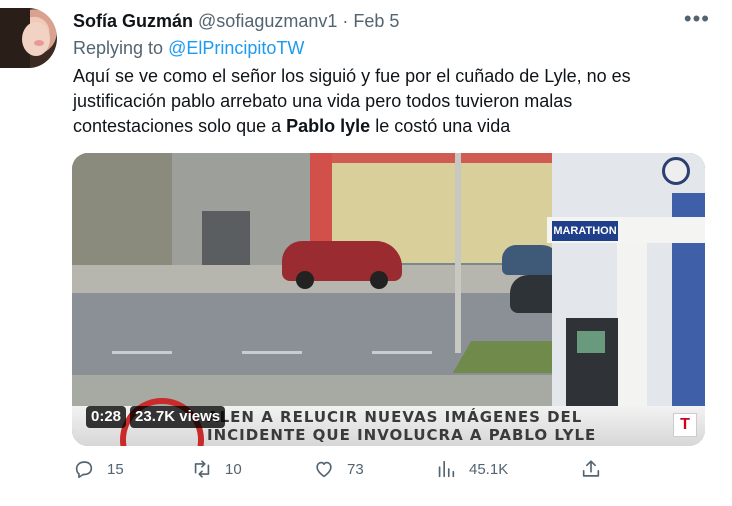 The width and height of the screenshot is (732, 506). I want to click on replying-to: Replying to @ElPrincipitoTW, so click(188, 48).